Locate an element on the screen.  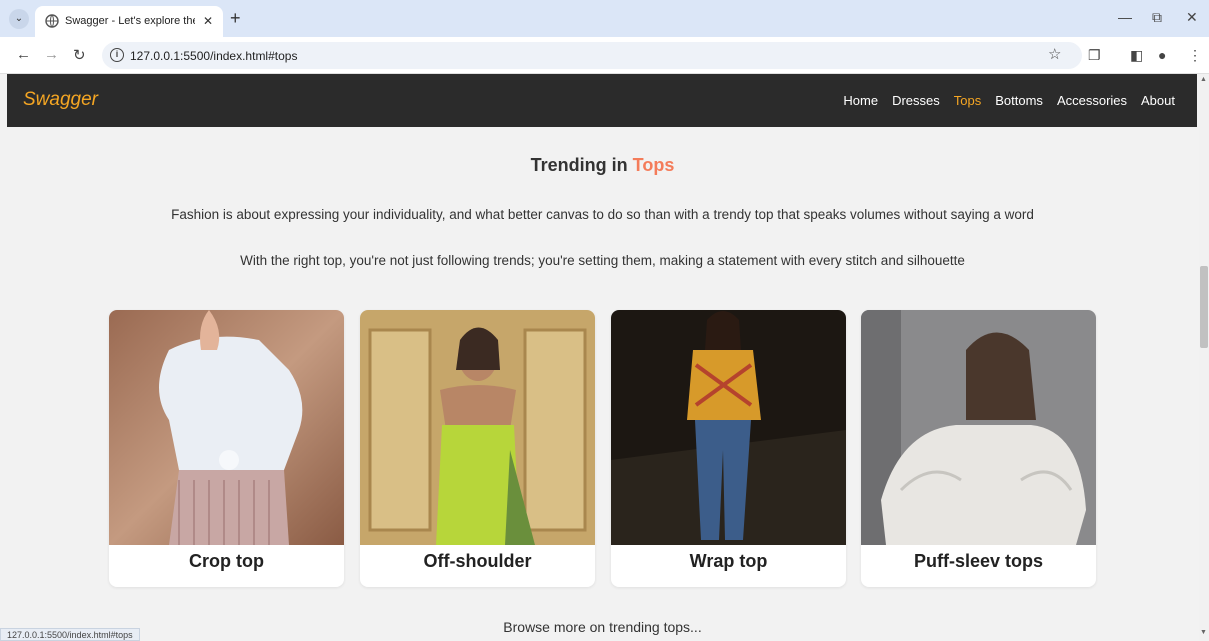
card-label: Puff-sleev tops is located at coordinates (978, 561).